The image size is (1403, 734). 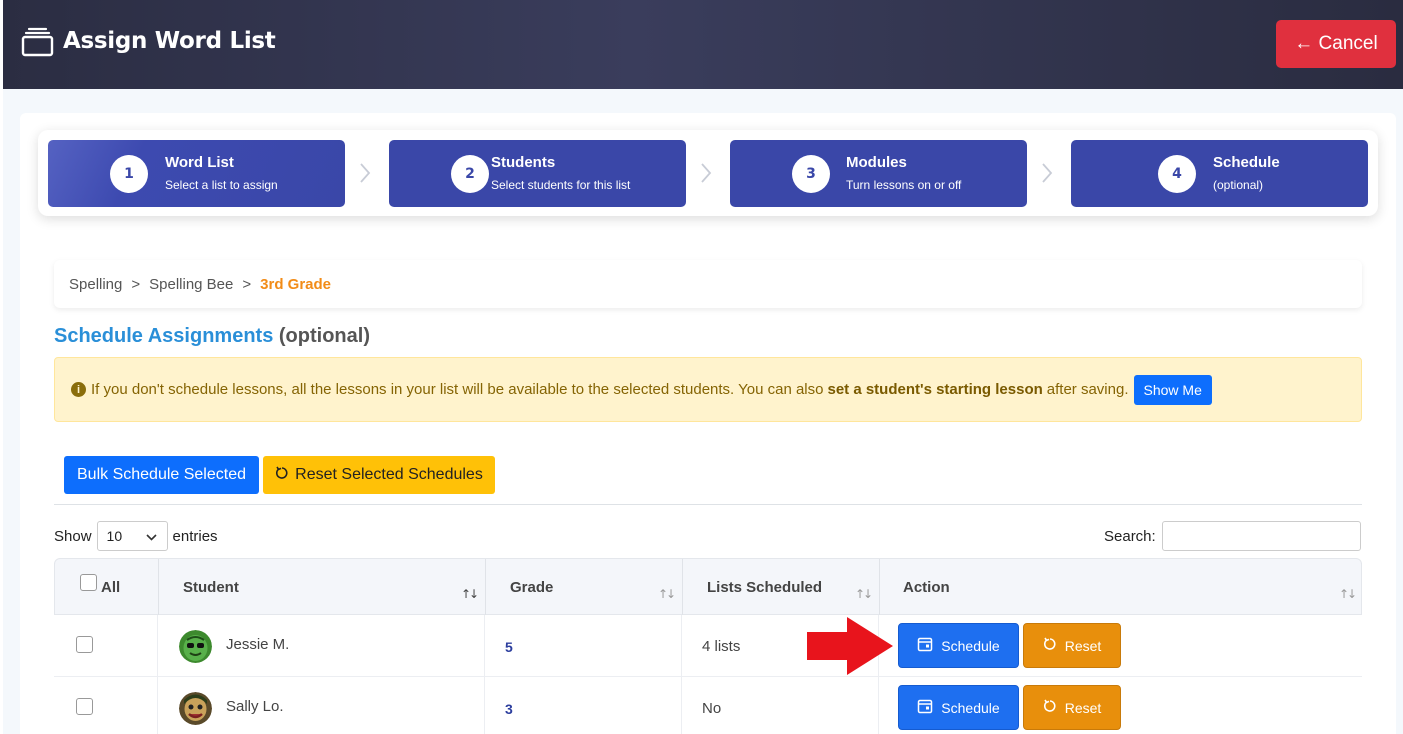 I want to click on section-title: Schedule Assignments (optional), so click(x=212, y=336).